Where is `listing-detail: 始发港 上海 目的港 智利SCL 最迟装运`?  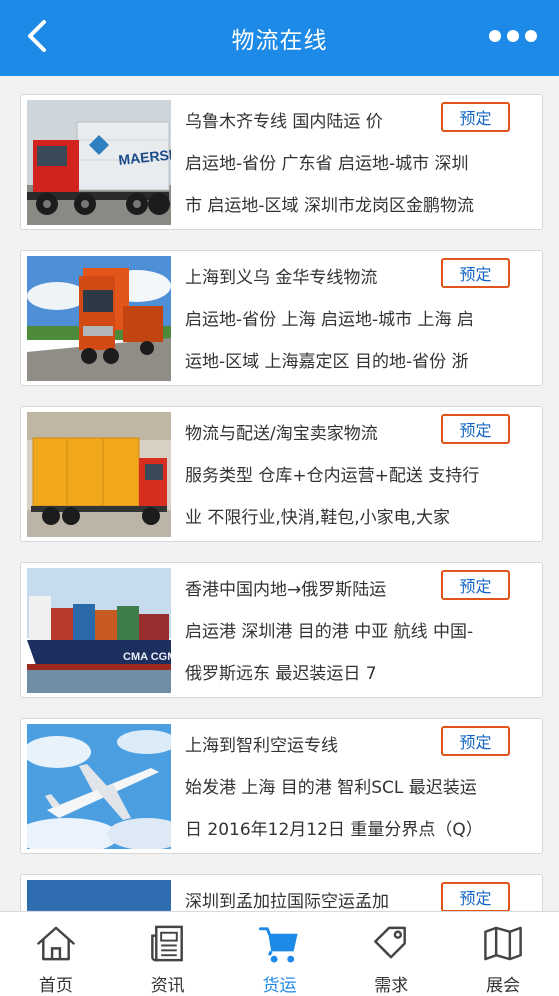
listing-detail: 始发港 上海 目的港 智利SCL 最迟装运 is located at coordinates (331, 788).